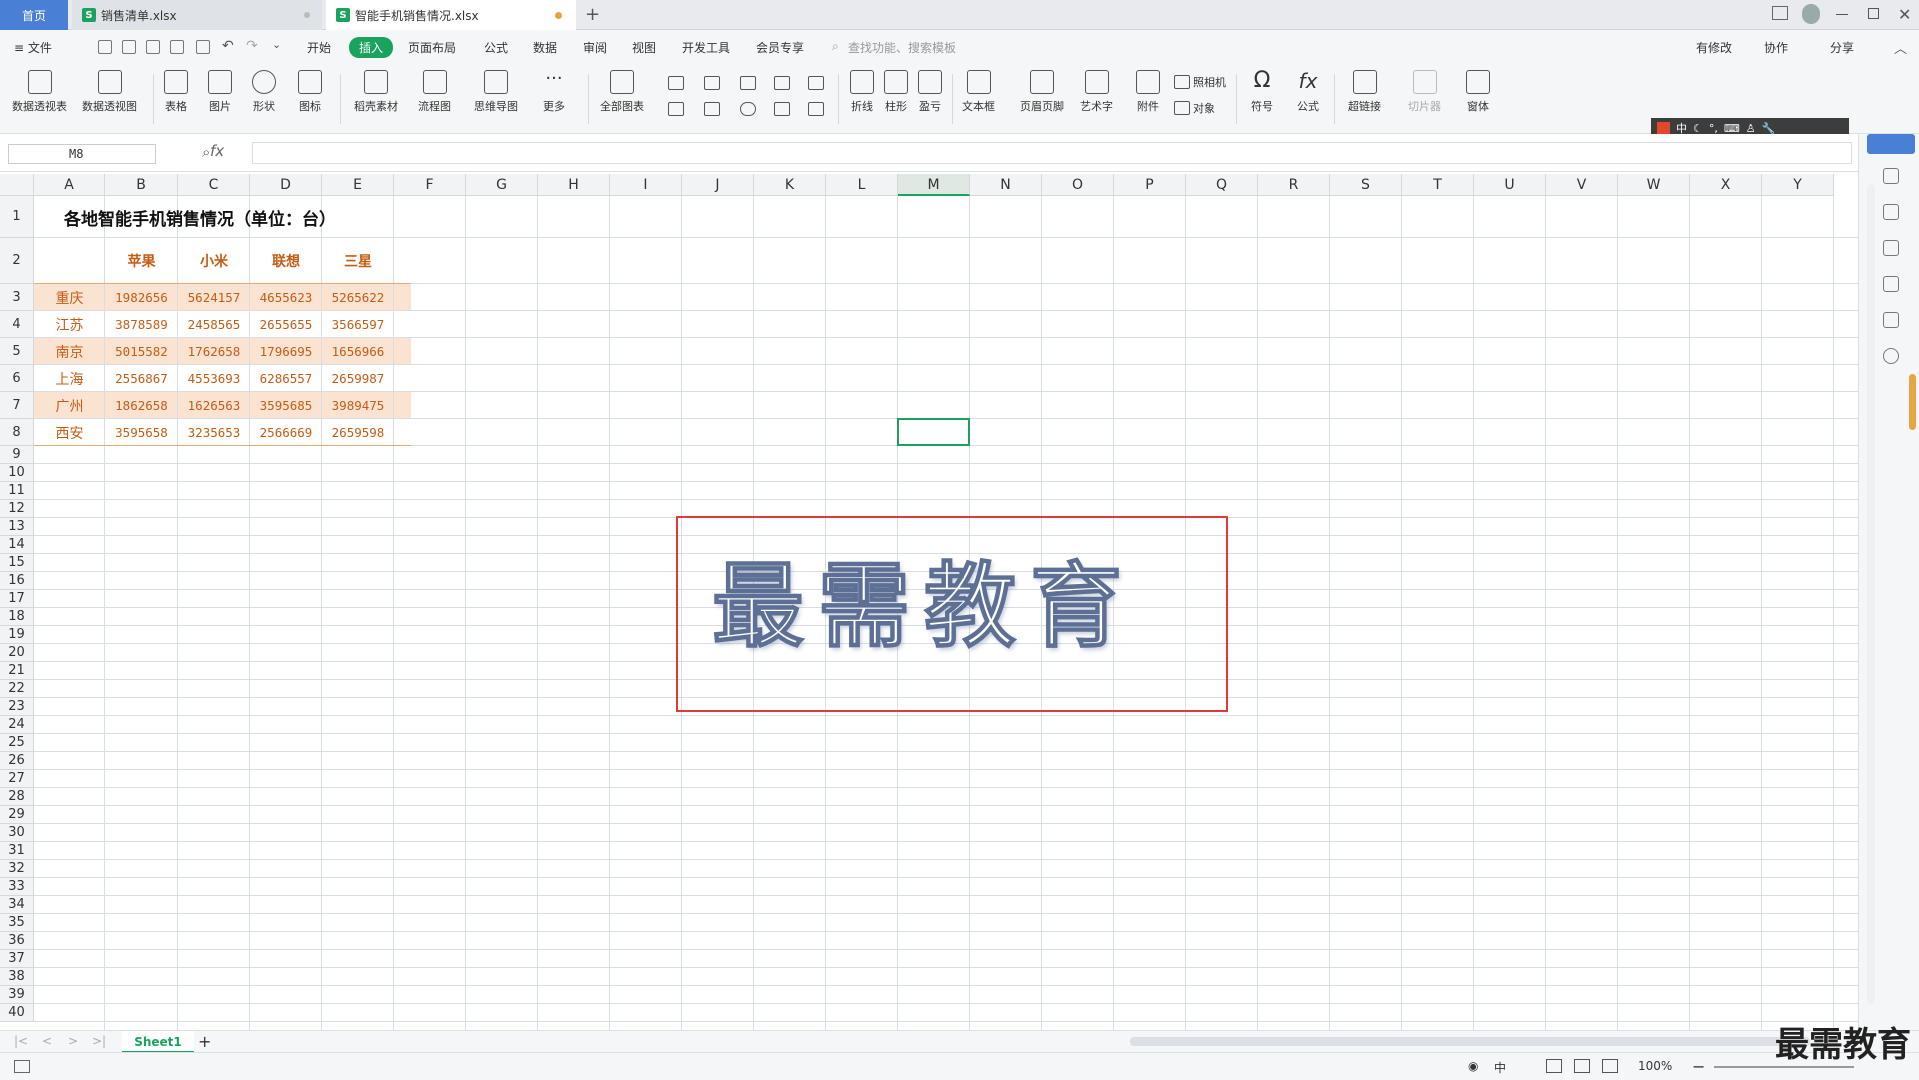  Describe the element at coordinates (1042, 92) in the screenshot. I see `header-footer-button: 页眉页脚` at that location.